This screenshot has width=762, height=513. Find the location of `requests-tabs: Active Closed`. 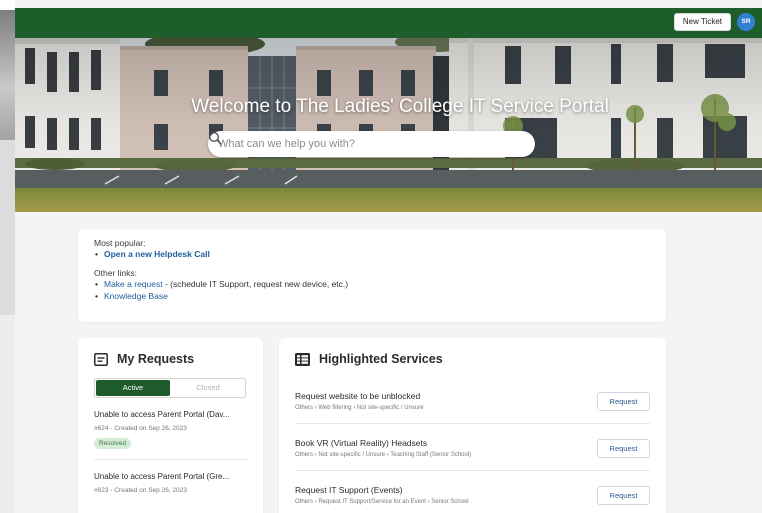

requests-tabs: Active Closed is located at coordinates (170, 388).